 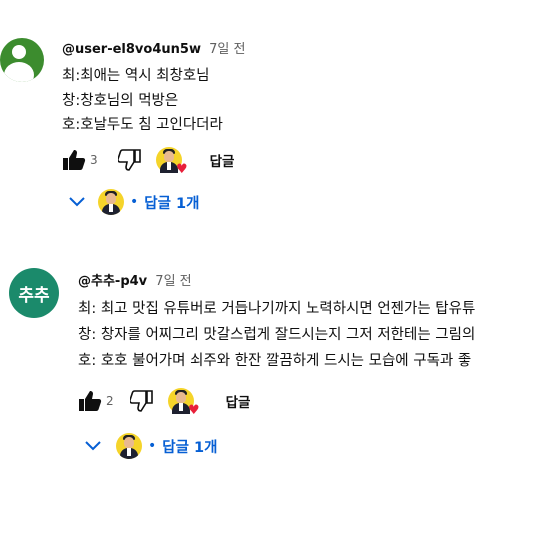 I want to click on comment-text-line: 최: 최고 맛집 유튜버로 거듭나기까지 노력하시면 언젠가는 탑유튜, so click(x=277, y=309).